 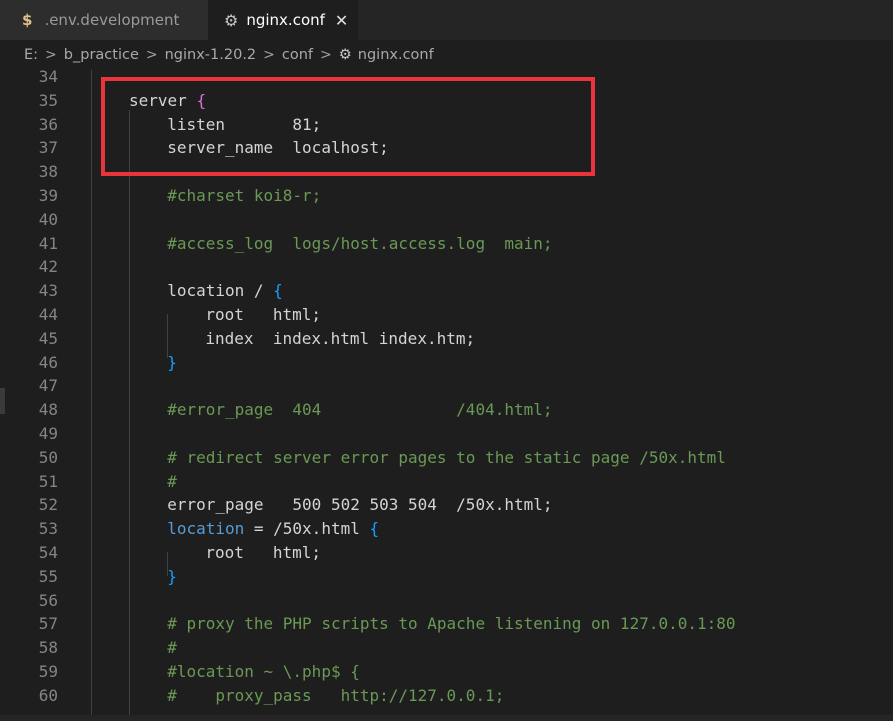 I want to click on line-code: #charset koi8-r;, so click(x=244, y=196).